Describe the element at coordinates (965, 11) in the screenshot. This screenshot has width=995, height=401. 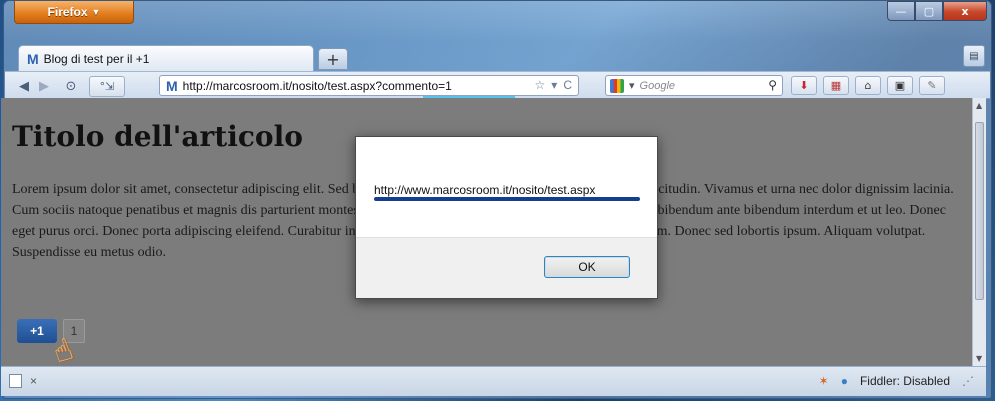
I see `close-button: x` at that location.